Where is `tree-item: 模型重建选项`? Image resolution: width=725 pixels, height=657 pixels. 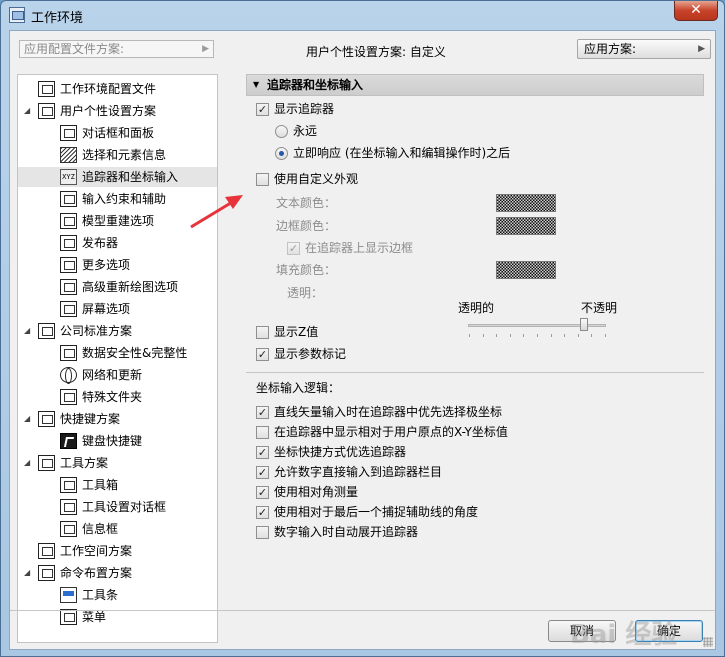
tree-item: 模型重建选项 is located at coordinates (117, 221).